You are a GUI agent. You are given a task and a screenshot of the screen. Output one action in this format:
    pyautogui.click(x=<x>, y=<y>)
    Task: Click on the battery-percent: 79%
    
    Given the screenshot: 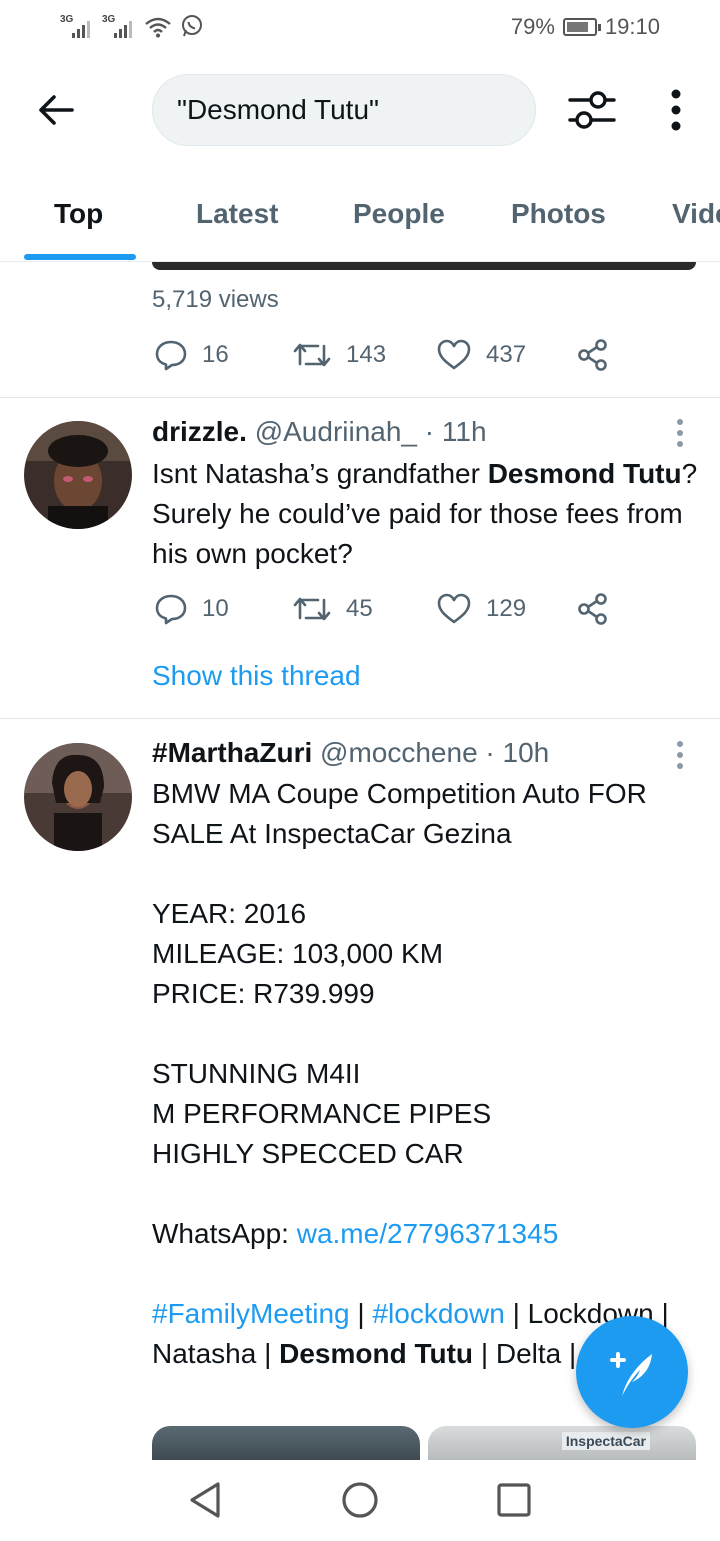 What is the action you would take?
    pyautogui.click(x=532, y=26)
    